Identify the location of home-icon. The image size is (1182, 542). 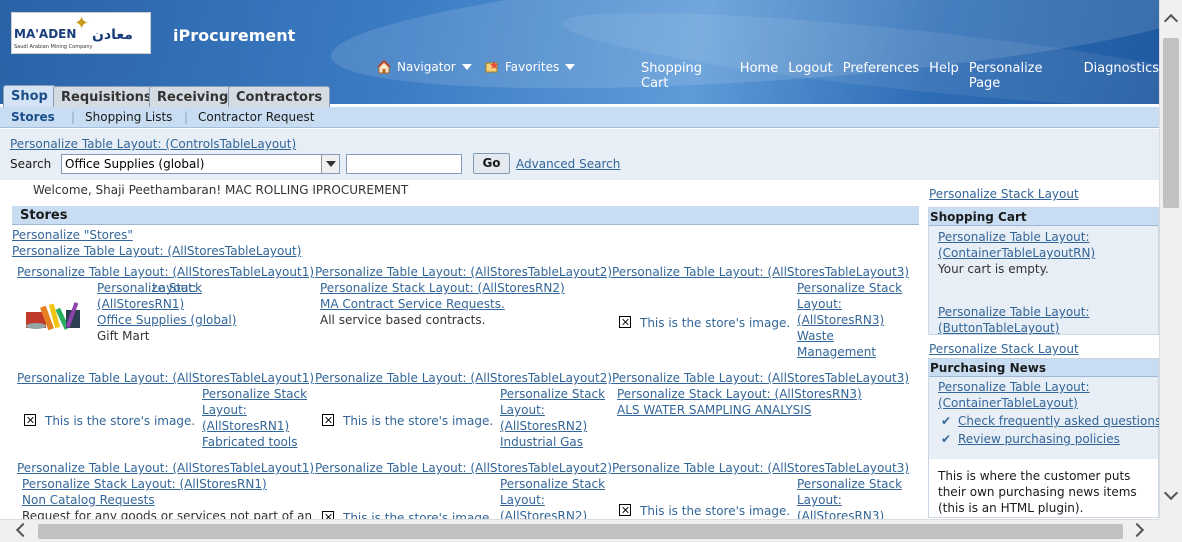
(384, 67).